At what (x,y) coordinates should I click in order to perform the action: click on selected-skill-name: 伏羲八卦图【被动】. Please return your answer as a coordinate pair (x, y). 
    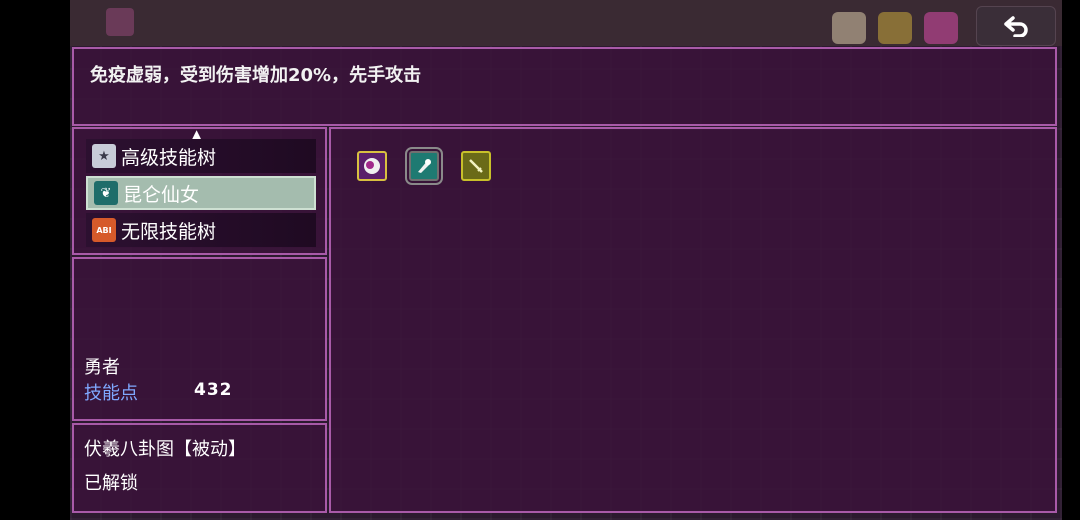
    Looking at the image, I should click on (165, 449).